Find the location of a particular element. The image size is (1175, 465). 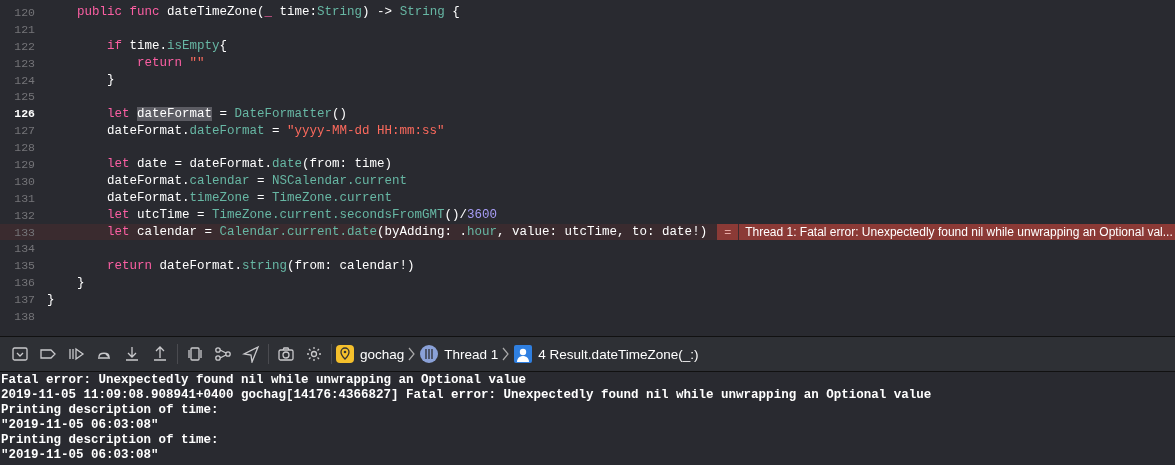

breadcrumb-item: Thread 1 is located at coordinates (471, 354).